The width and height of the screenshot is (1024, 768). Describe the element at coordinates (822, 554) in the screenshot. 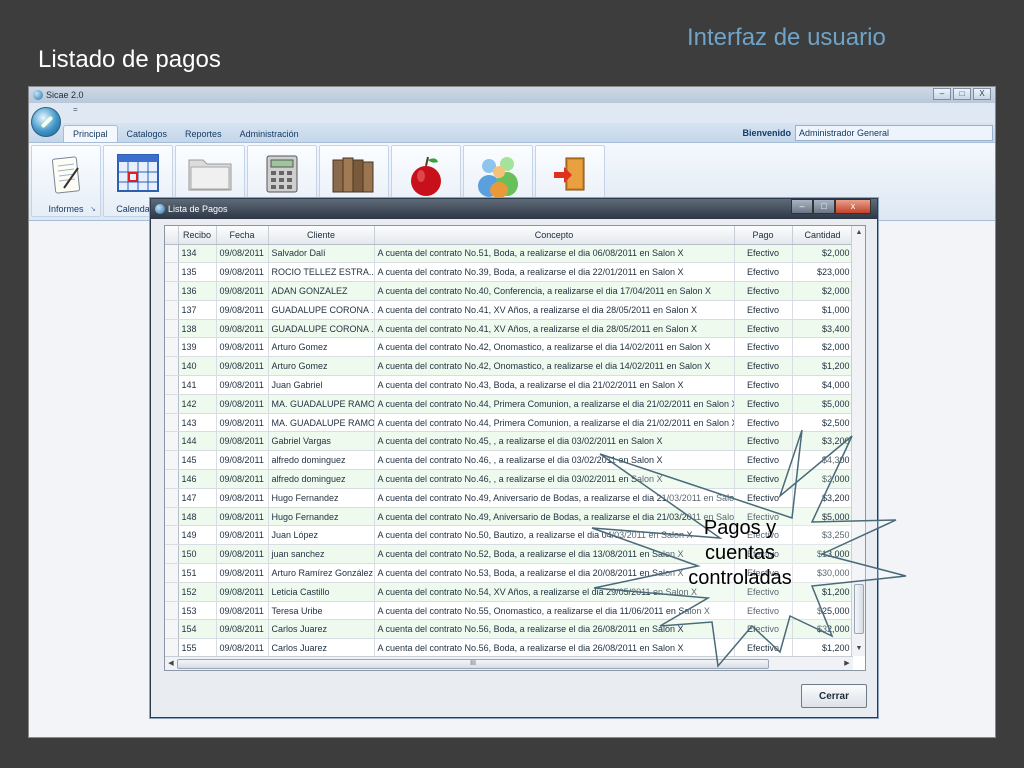

I see `cell-cantidad: $13,000` at that location.